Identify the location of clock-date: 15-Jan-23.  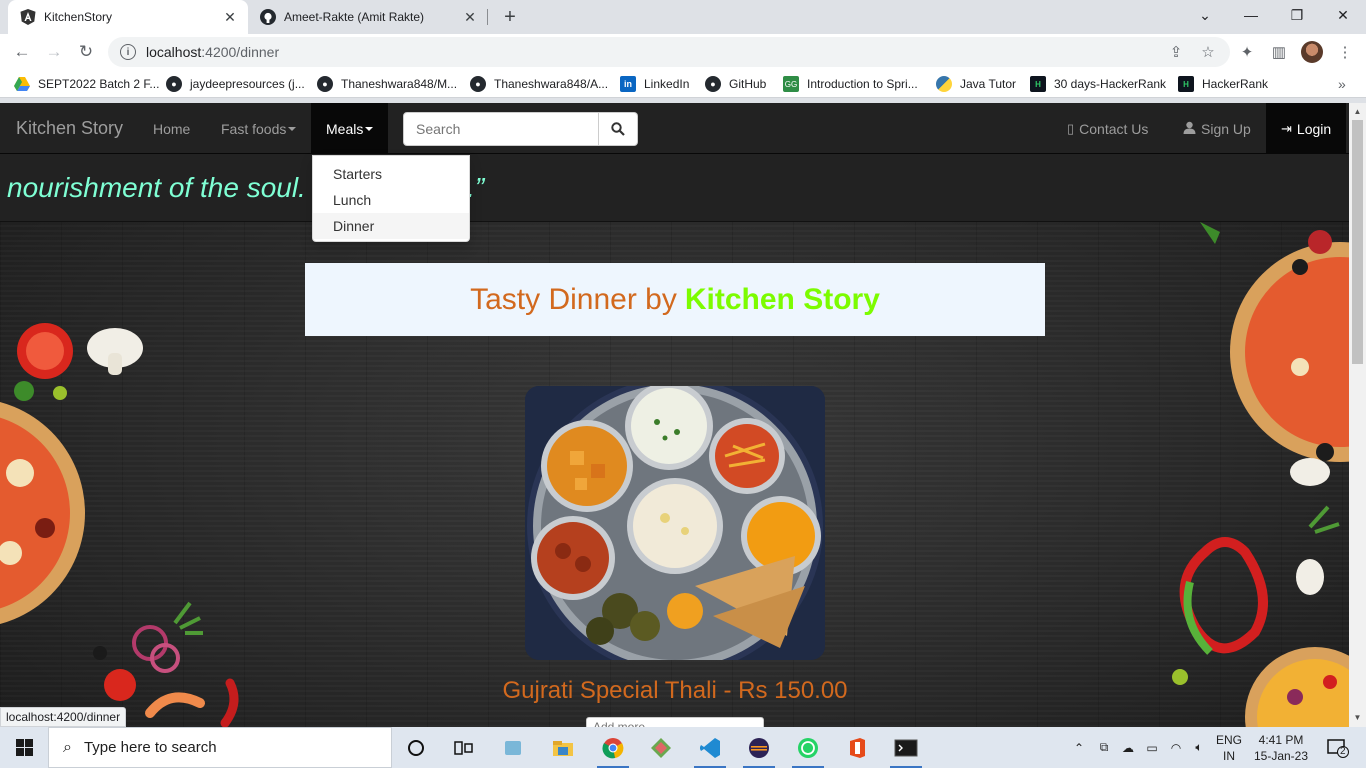
(1281, 755).